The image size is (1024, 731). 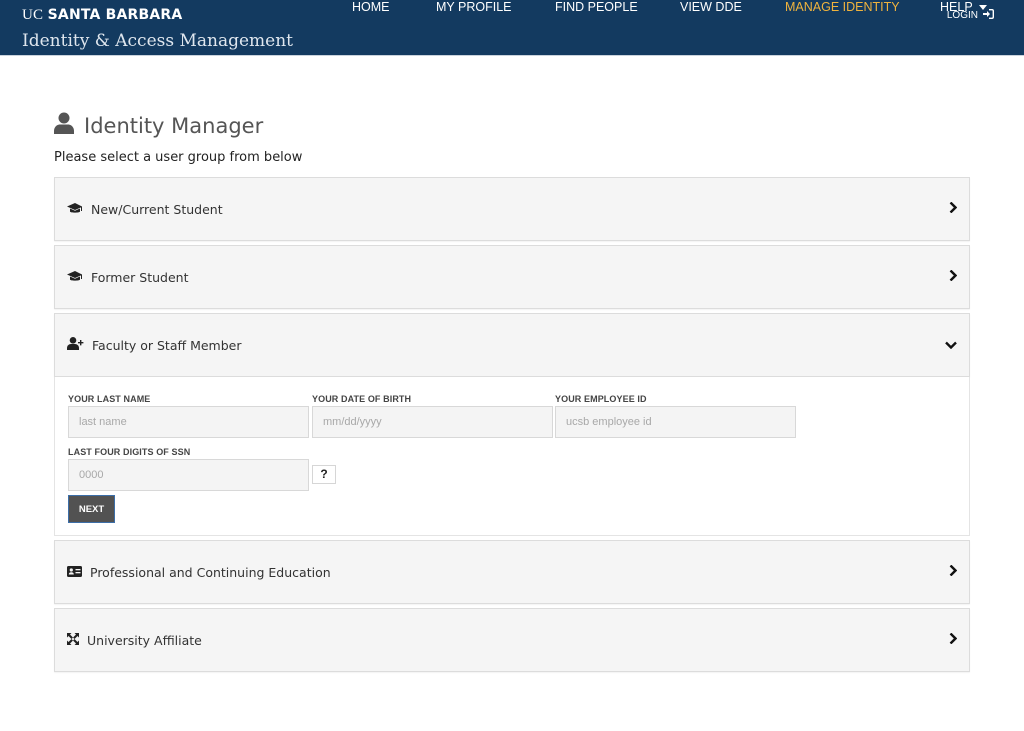 I want to click on nav-view-dde: VIEW DDE, so click(x=711, y=7).